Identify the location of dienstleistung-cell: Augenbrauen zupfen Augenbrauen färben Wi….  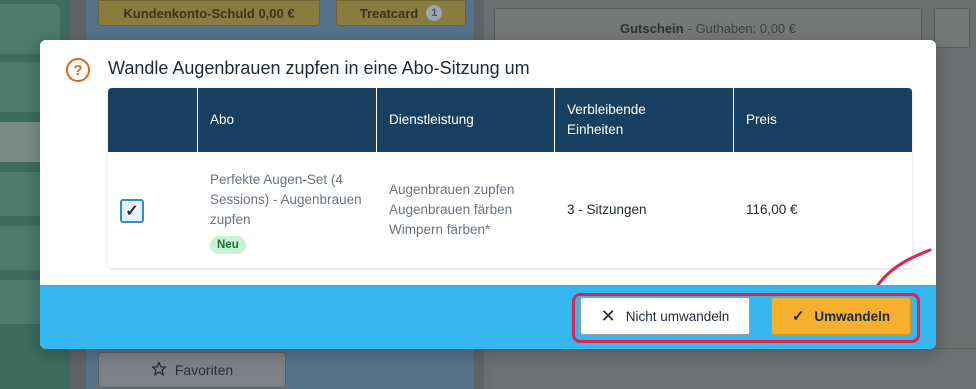
(466, 210).